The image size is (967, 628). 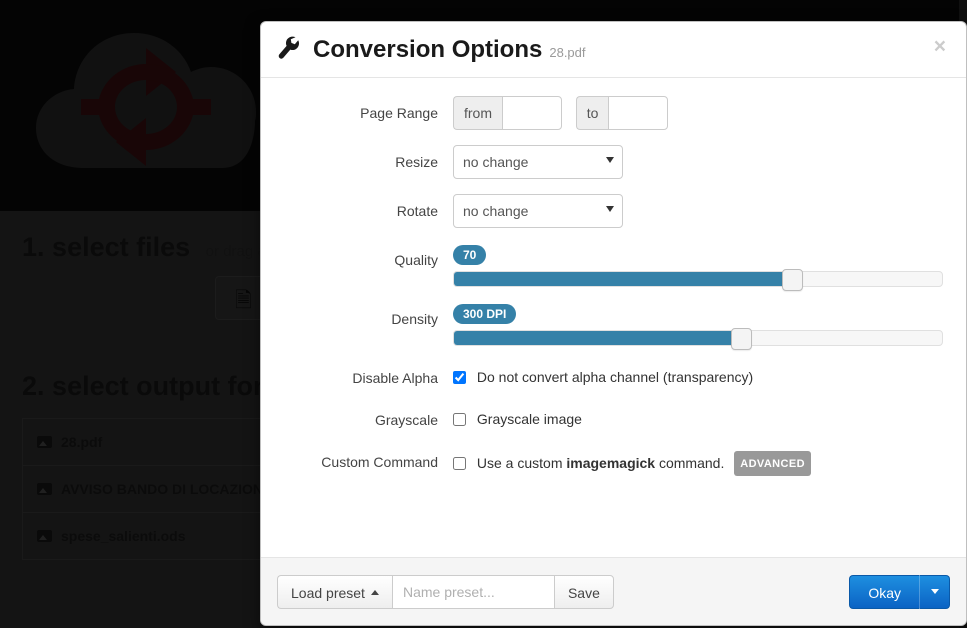 I want to click on page-range-to-group: to, so click(x=622, y=113).